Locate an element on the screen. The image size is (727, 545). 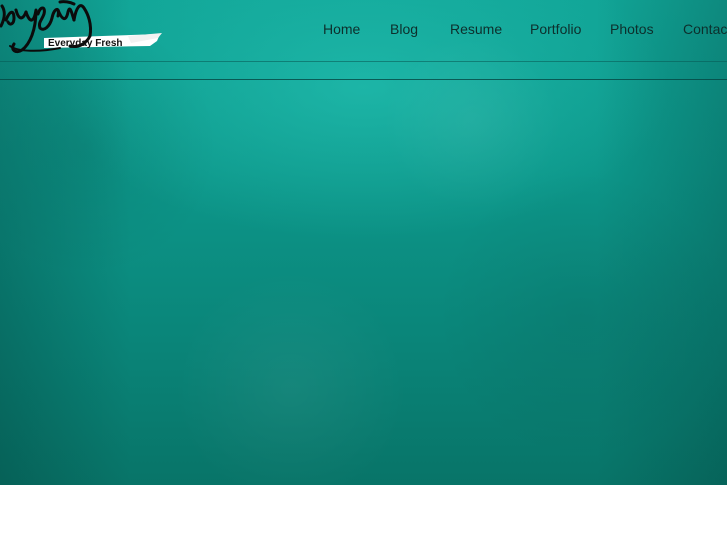
nav-photos: Photos is located at coordinates (632, 29).